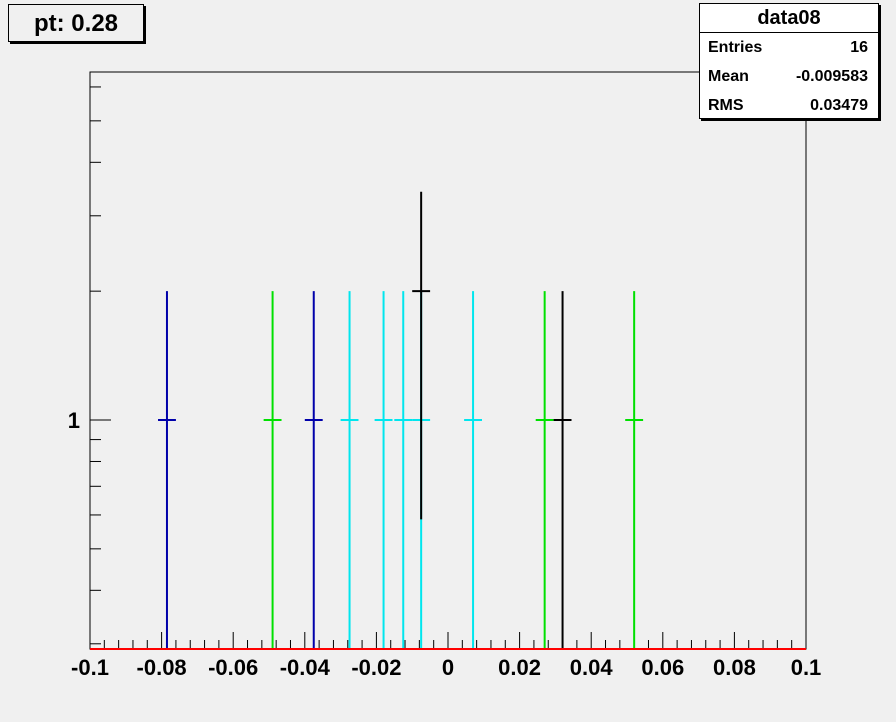 This screenshot has width=896, height=722. I want to click on x-tick-label: -0.1, so click(90, 667).